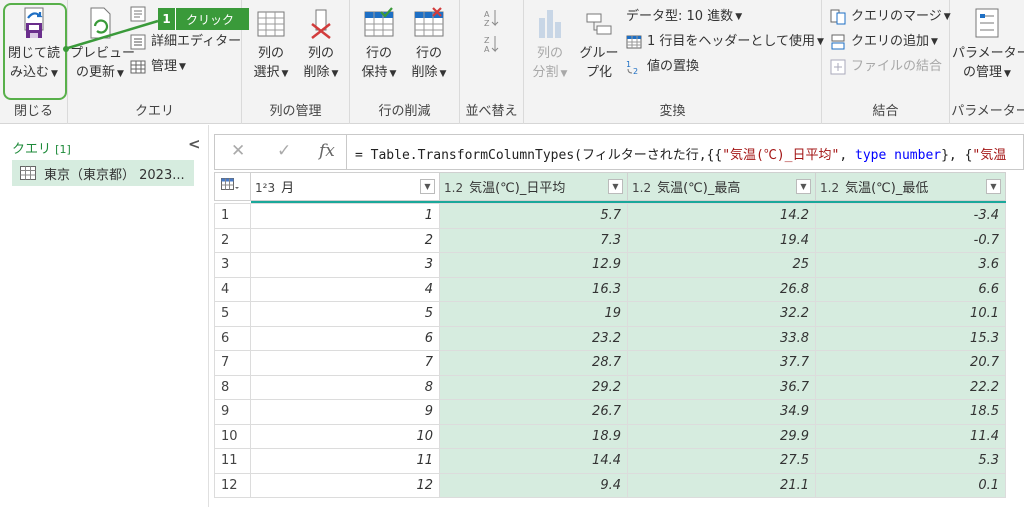  I want to click on column-header-month: 1²3 月 ▼, so click(345, 186).